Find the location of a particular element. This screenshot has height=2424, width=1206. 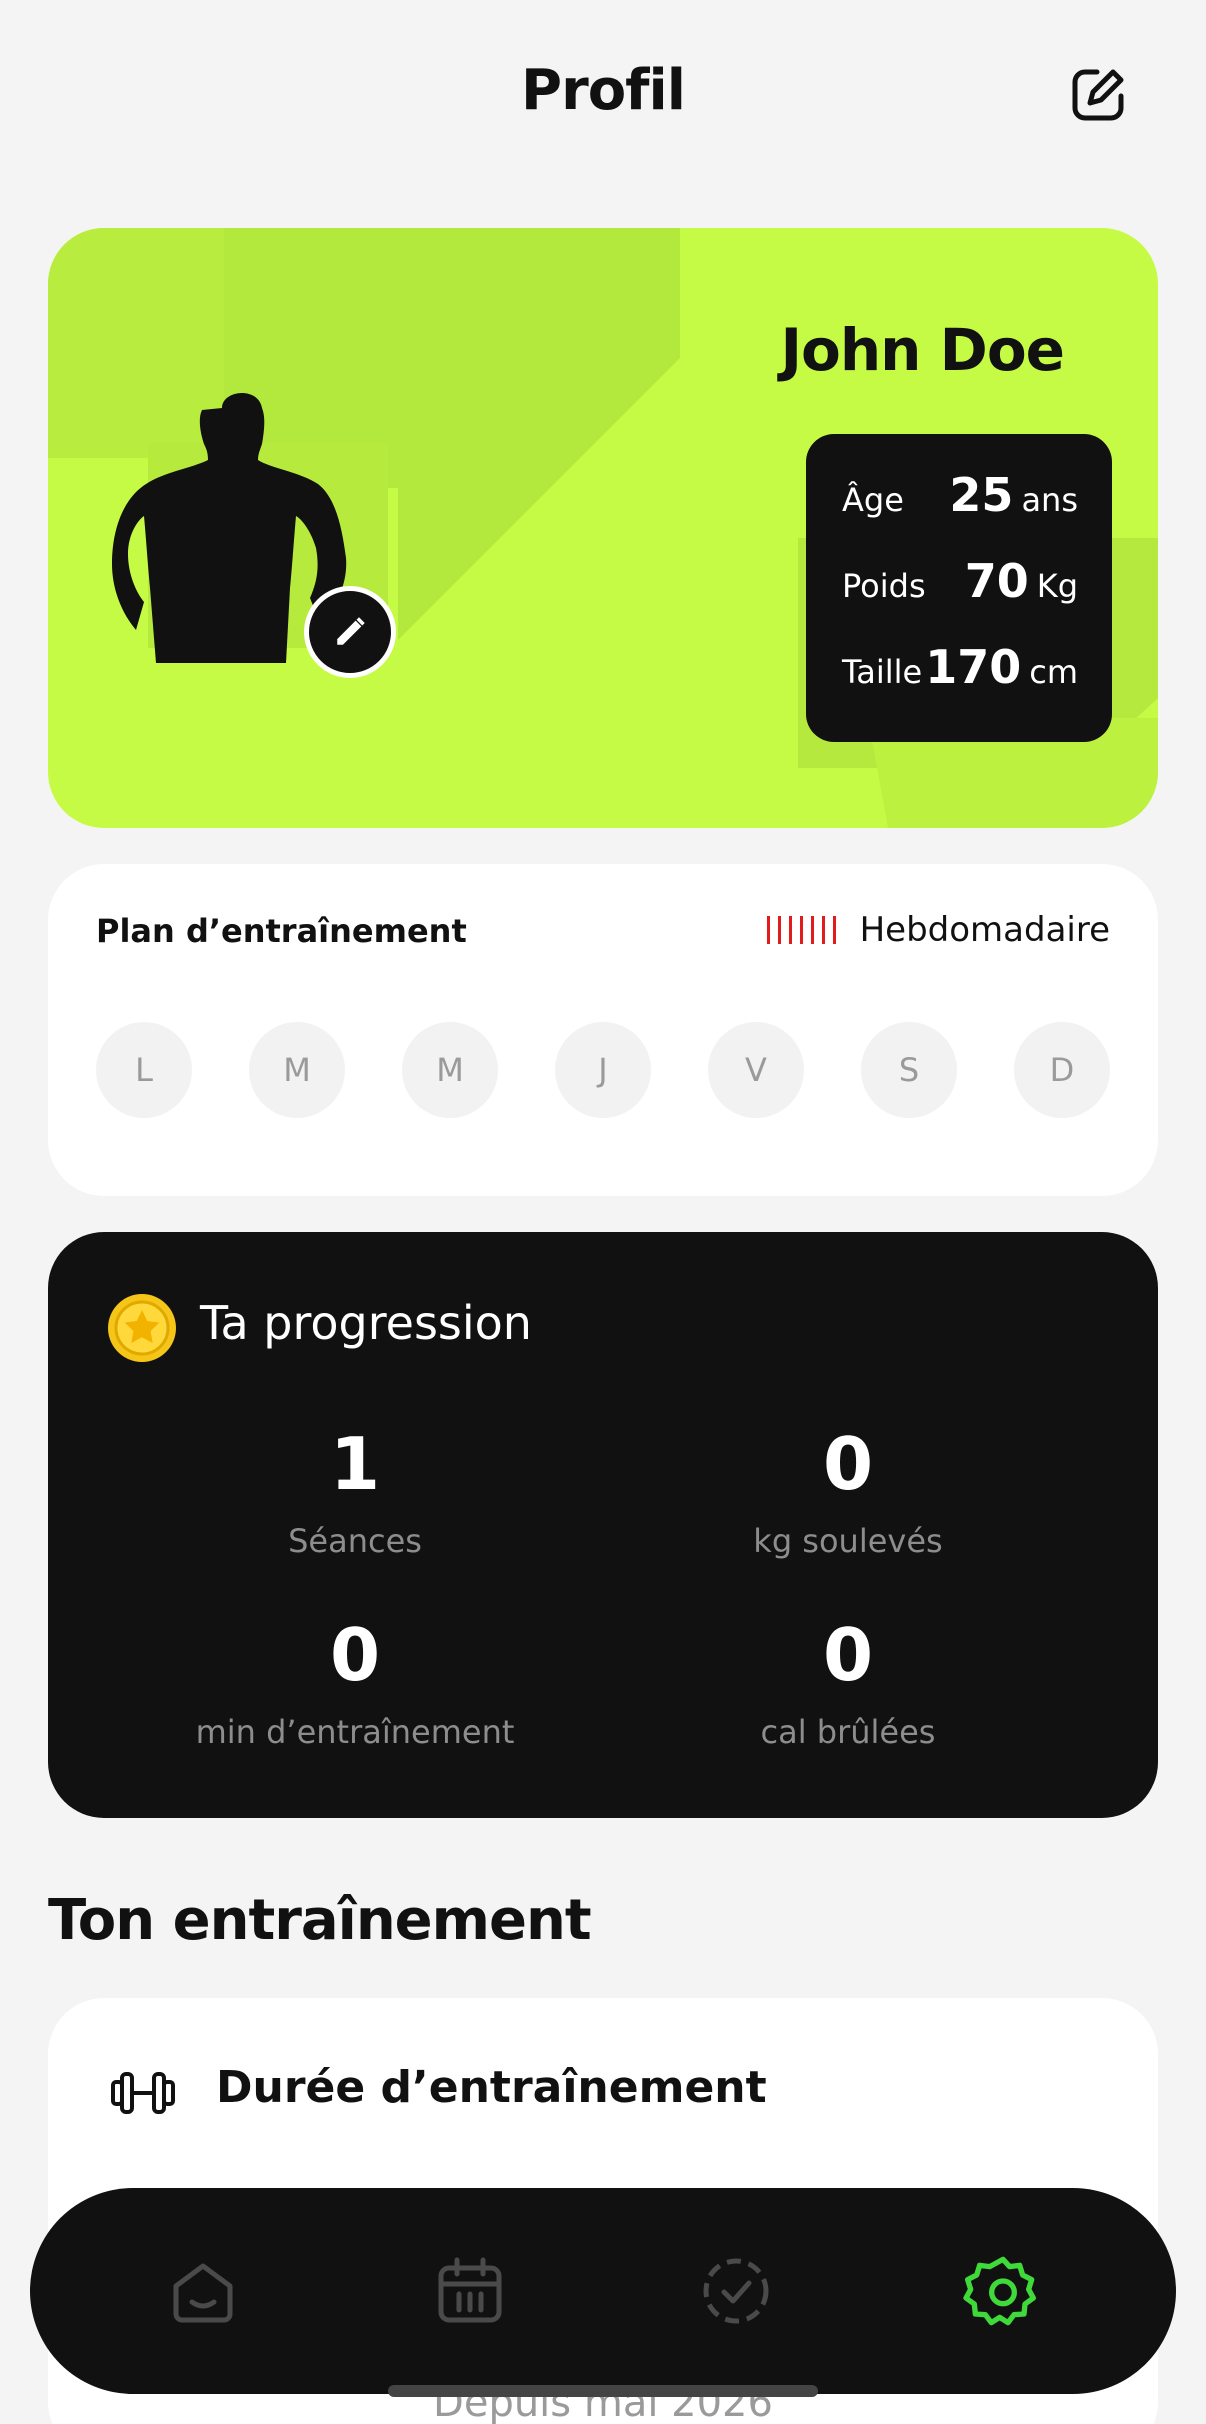

home-icon is located at coordinates (203, 2293).